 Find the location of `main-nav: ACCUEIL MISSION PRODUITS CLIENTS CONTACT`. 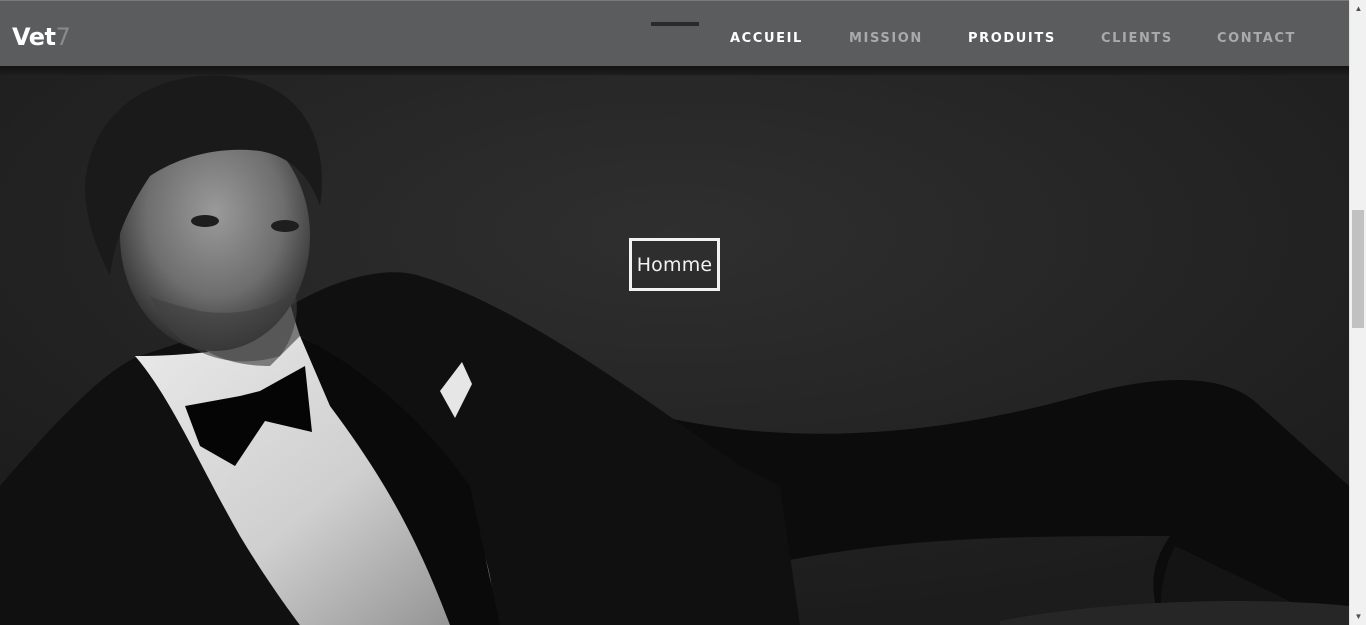

main-nav: ACCUEIL MISSION PRODUITS CLIENTS CONTACT is located at coordinates (674, 39).